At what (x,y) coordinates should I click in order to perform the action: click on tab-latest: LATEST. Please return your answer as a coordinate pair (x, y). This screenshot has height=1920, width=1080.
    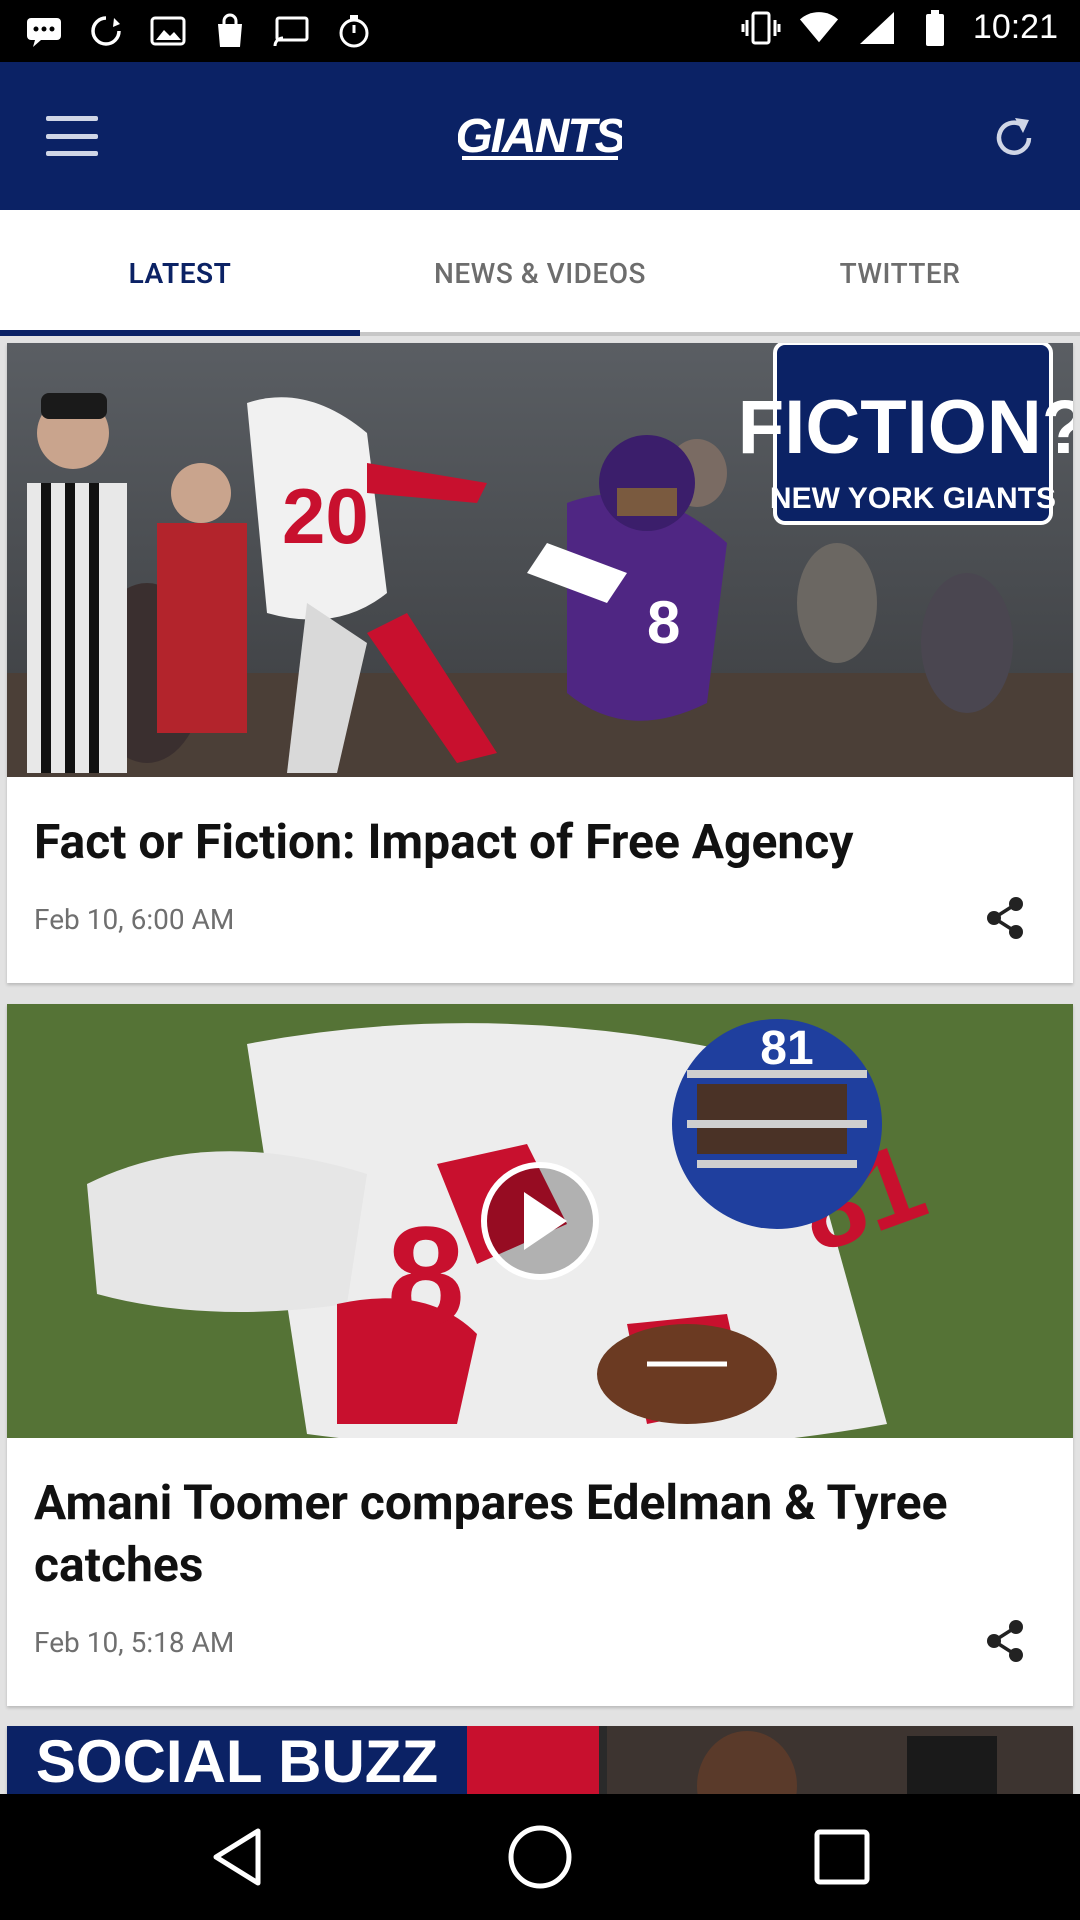
    Looking at the image, I should click on (180, 273).